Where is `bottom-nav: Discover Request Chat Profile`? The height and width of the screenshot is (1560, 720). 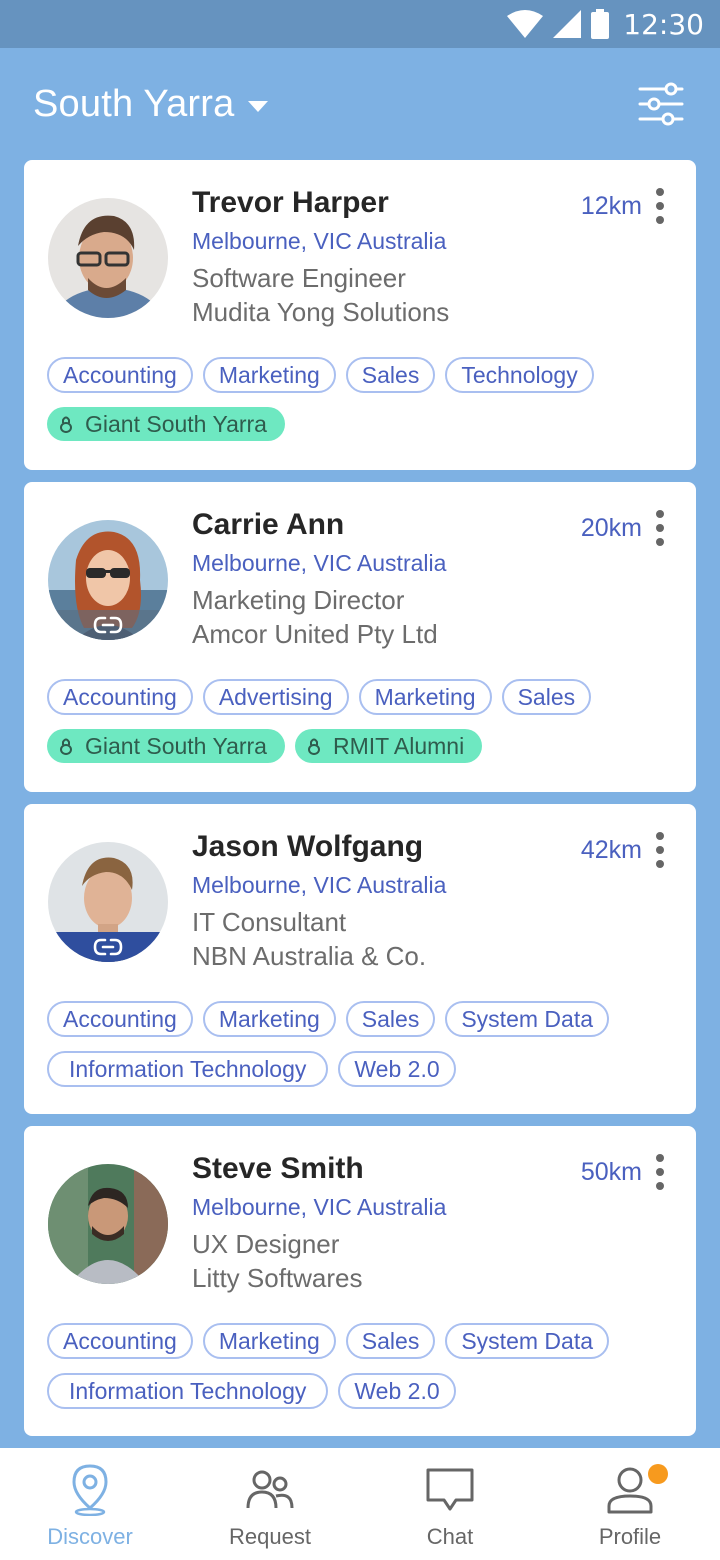 bottom-nav: Discover Request Chat Profile is located at coordinates (360, 1504).